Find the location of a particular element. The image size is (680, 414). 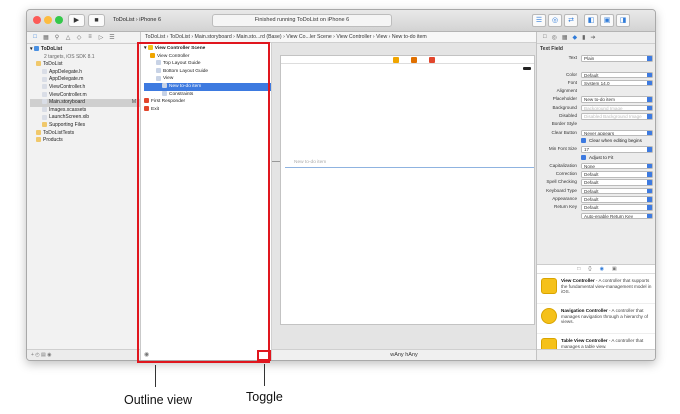

zoom-button is located at coordinates (59, 20).